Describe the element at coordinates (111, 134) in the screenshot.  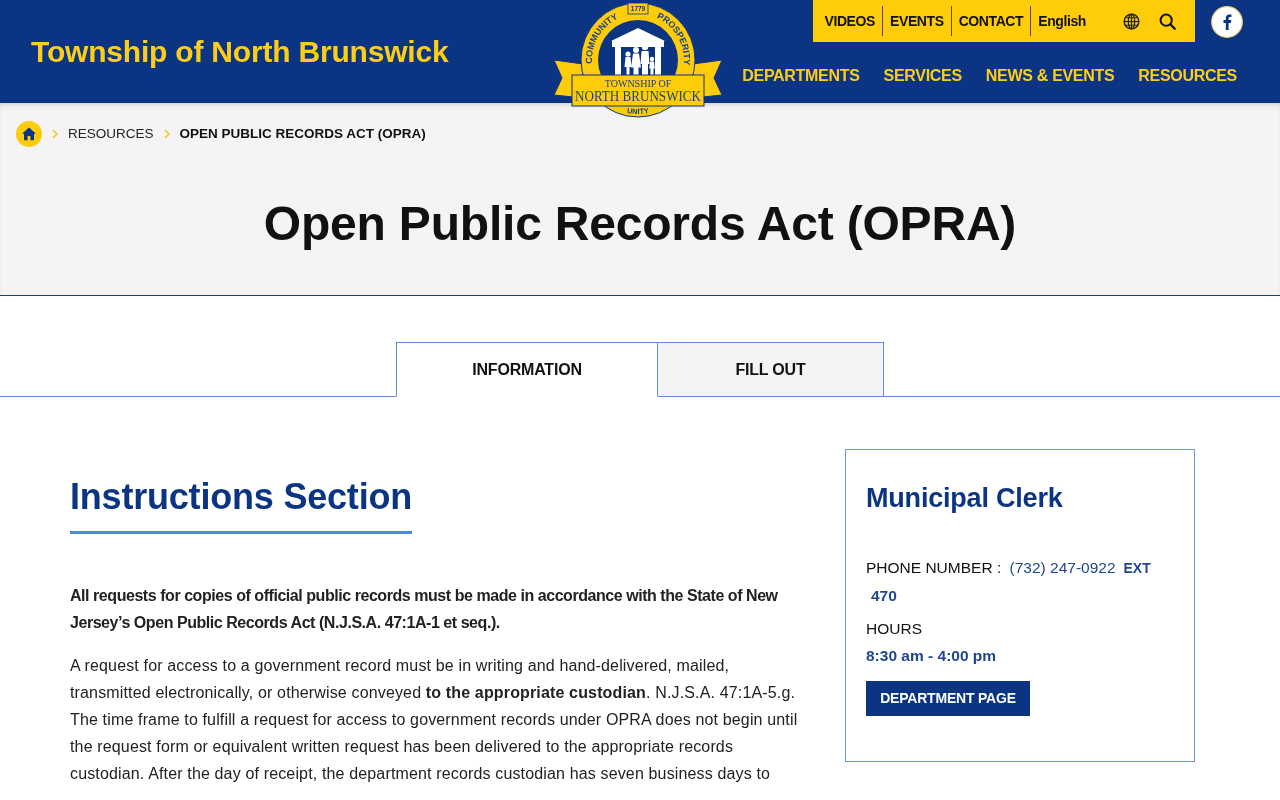
I see `breadcrumb-link: RESOURCES` at that location.